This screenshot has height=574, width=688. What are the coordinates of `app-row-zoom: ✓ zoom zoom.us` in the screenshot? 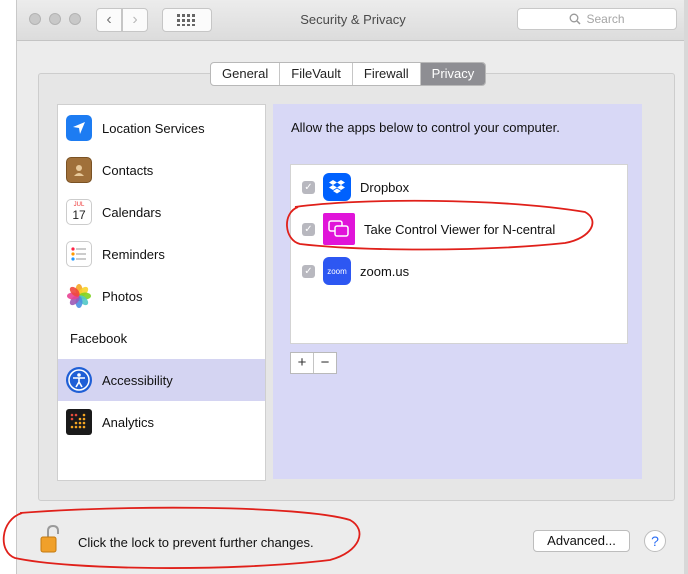 It's located at (459, 271).